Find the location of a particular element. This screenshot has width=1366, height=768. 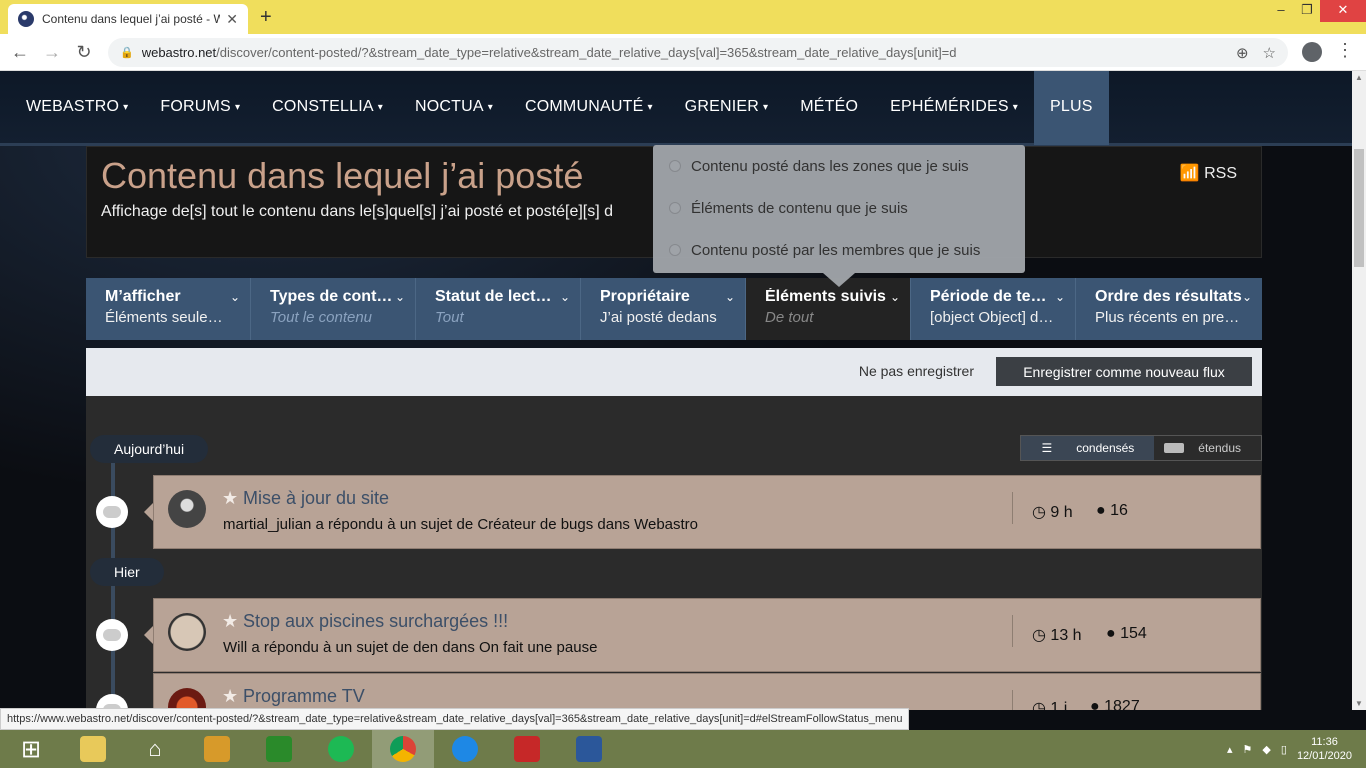

filter-read-status: Statut de lecture Tout ⌄ is located at coordinates (498, 309).